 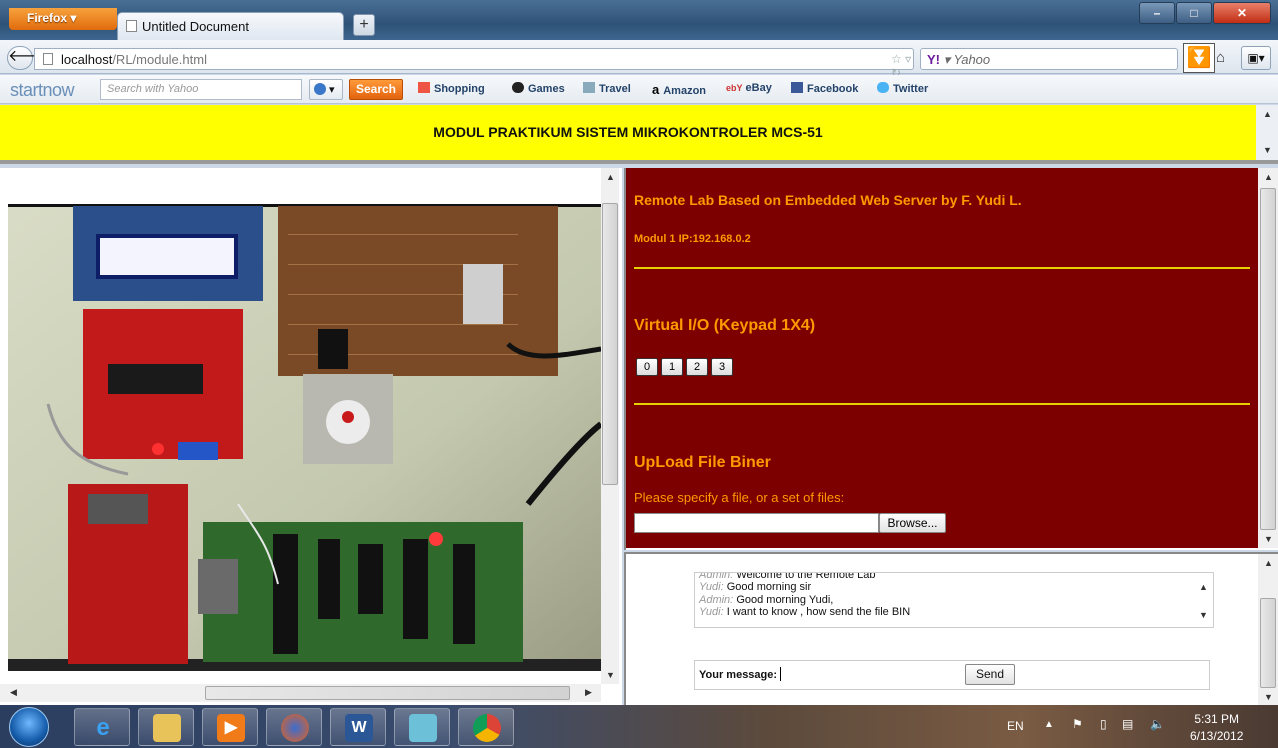 I want to click on link-facebook: Facebook, so click(x=824, y=88).